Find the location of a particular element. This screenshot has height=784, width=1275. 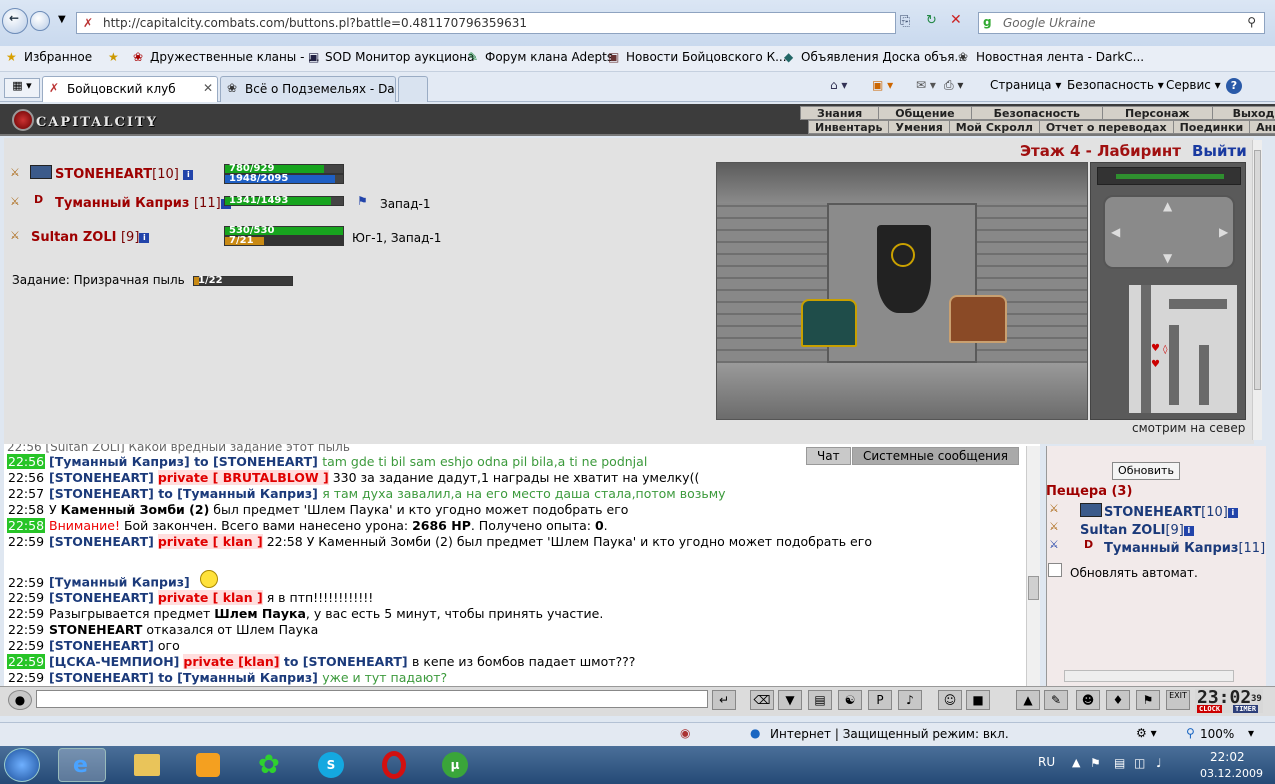

back-arrow-icon: ▼ is located at coordinates (1167, 258).